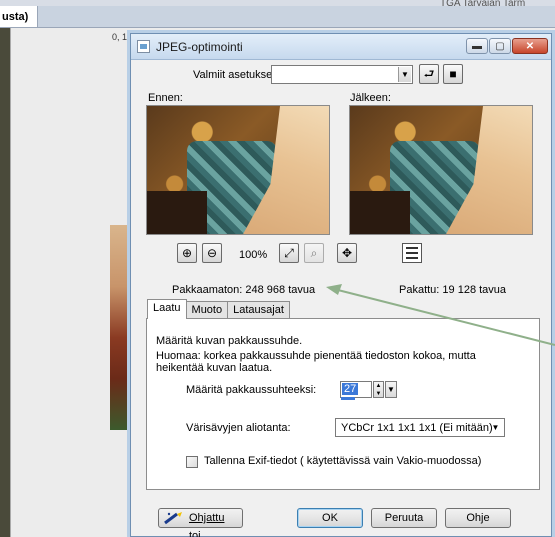 The image size is (555, 537). Describe the element at coordinates (5, 282) in the screenshot. I see `background-dark-edge` at that location.